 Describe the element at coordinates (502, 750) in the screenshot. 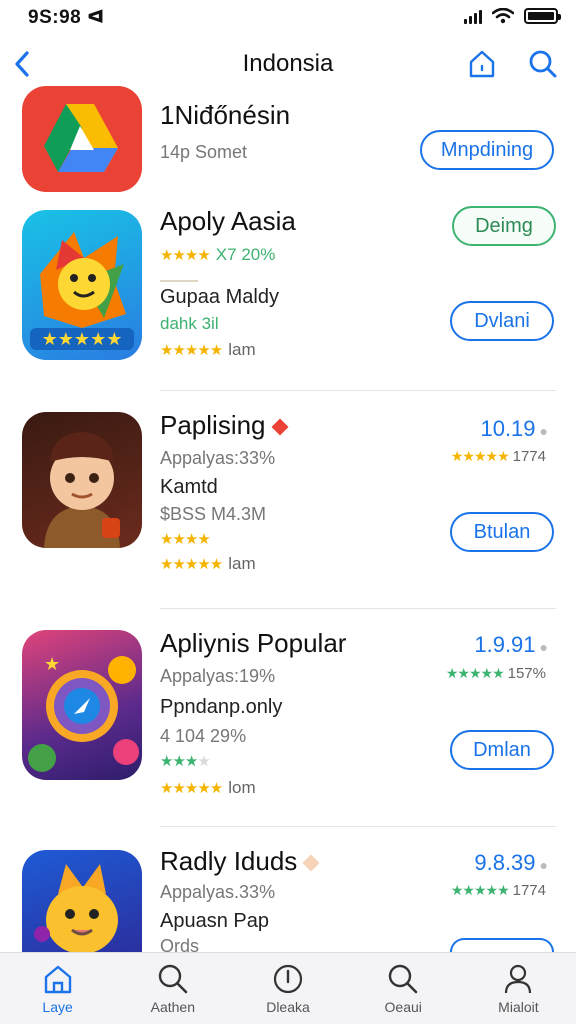

I see `get-button: Dmlan` at that location.